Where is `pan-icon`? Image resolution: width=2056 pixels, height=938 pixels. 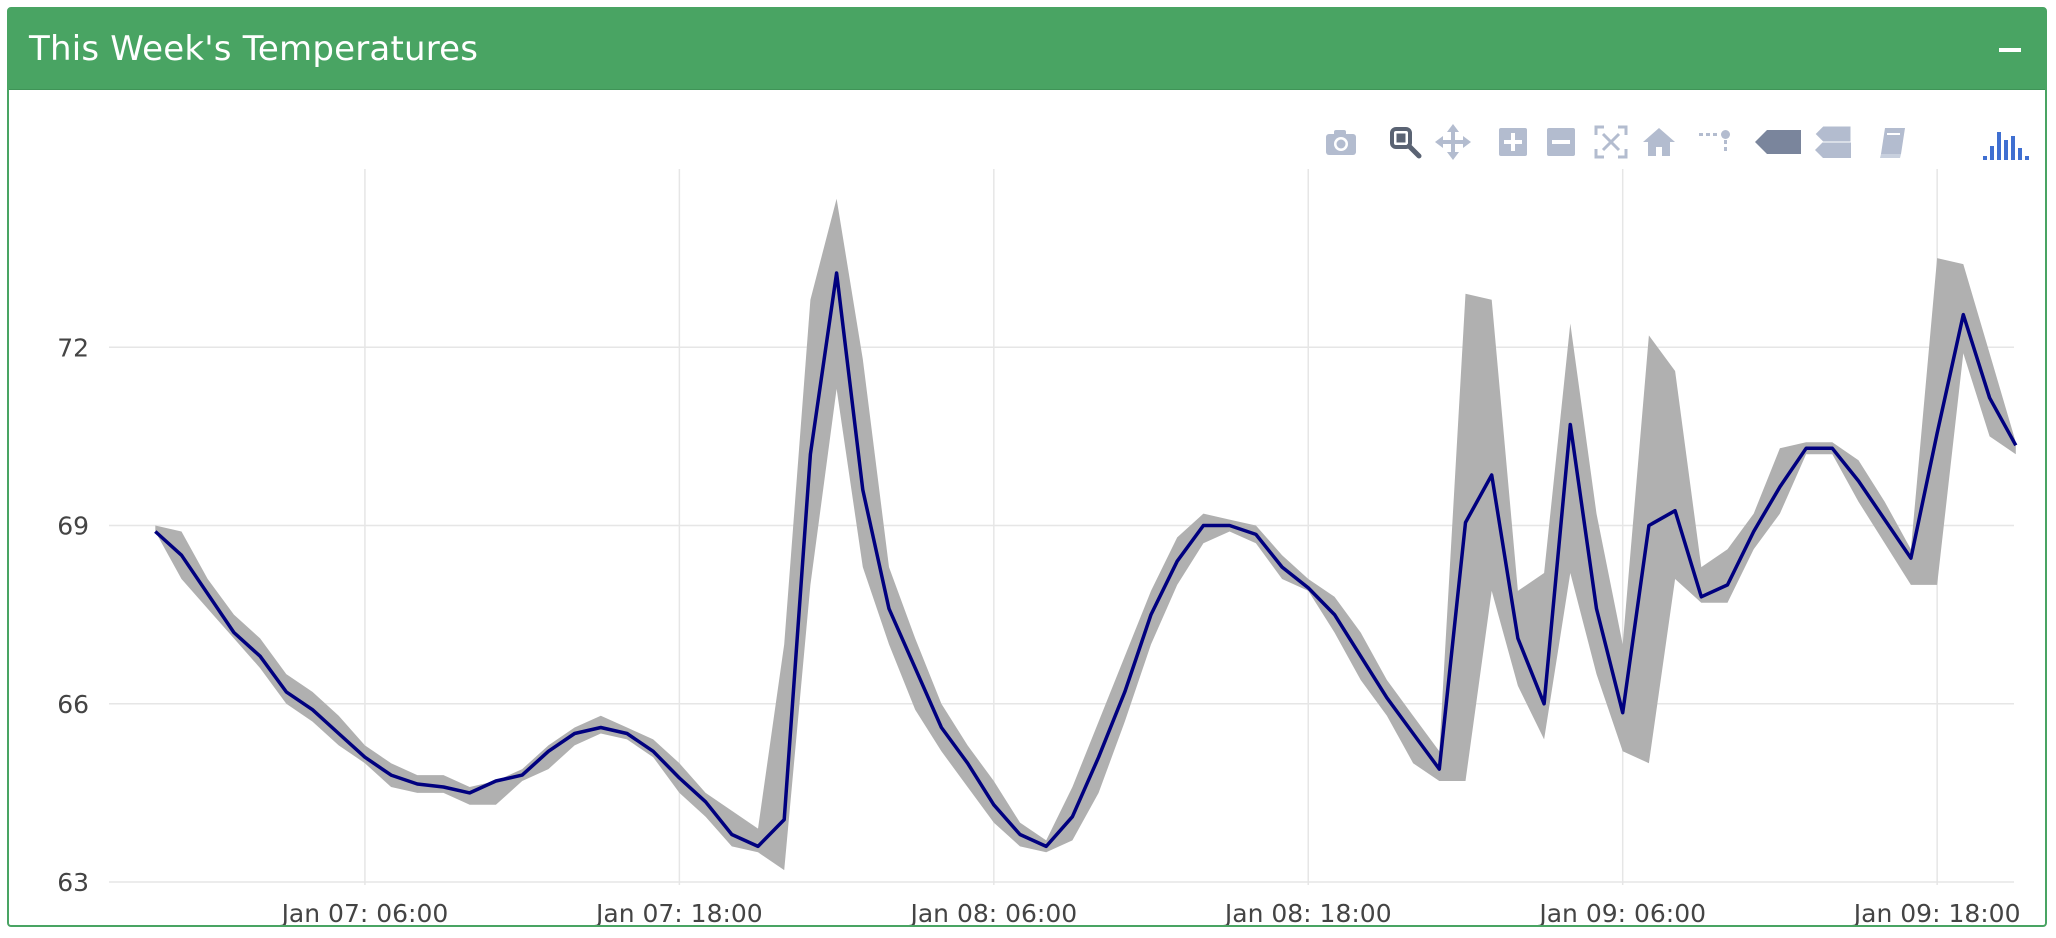
pan-icon is located at coordinates (1453, 142).